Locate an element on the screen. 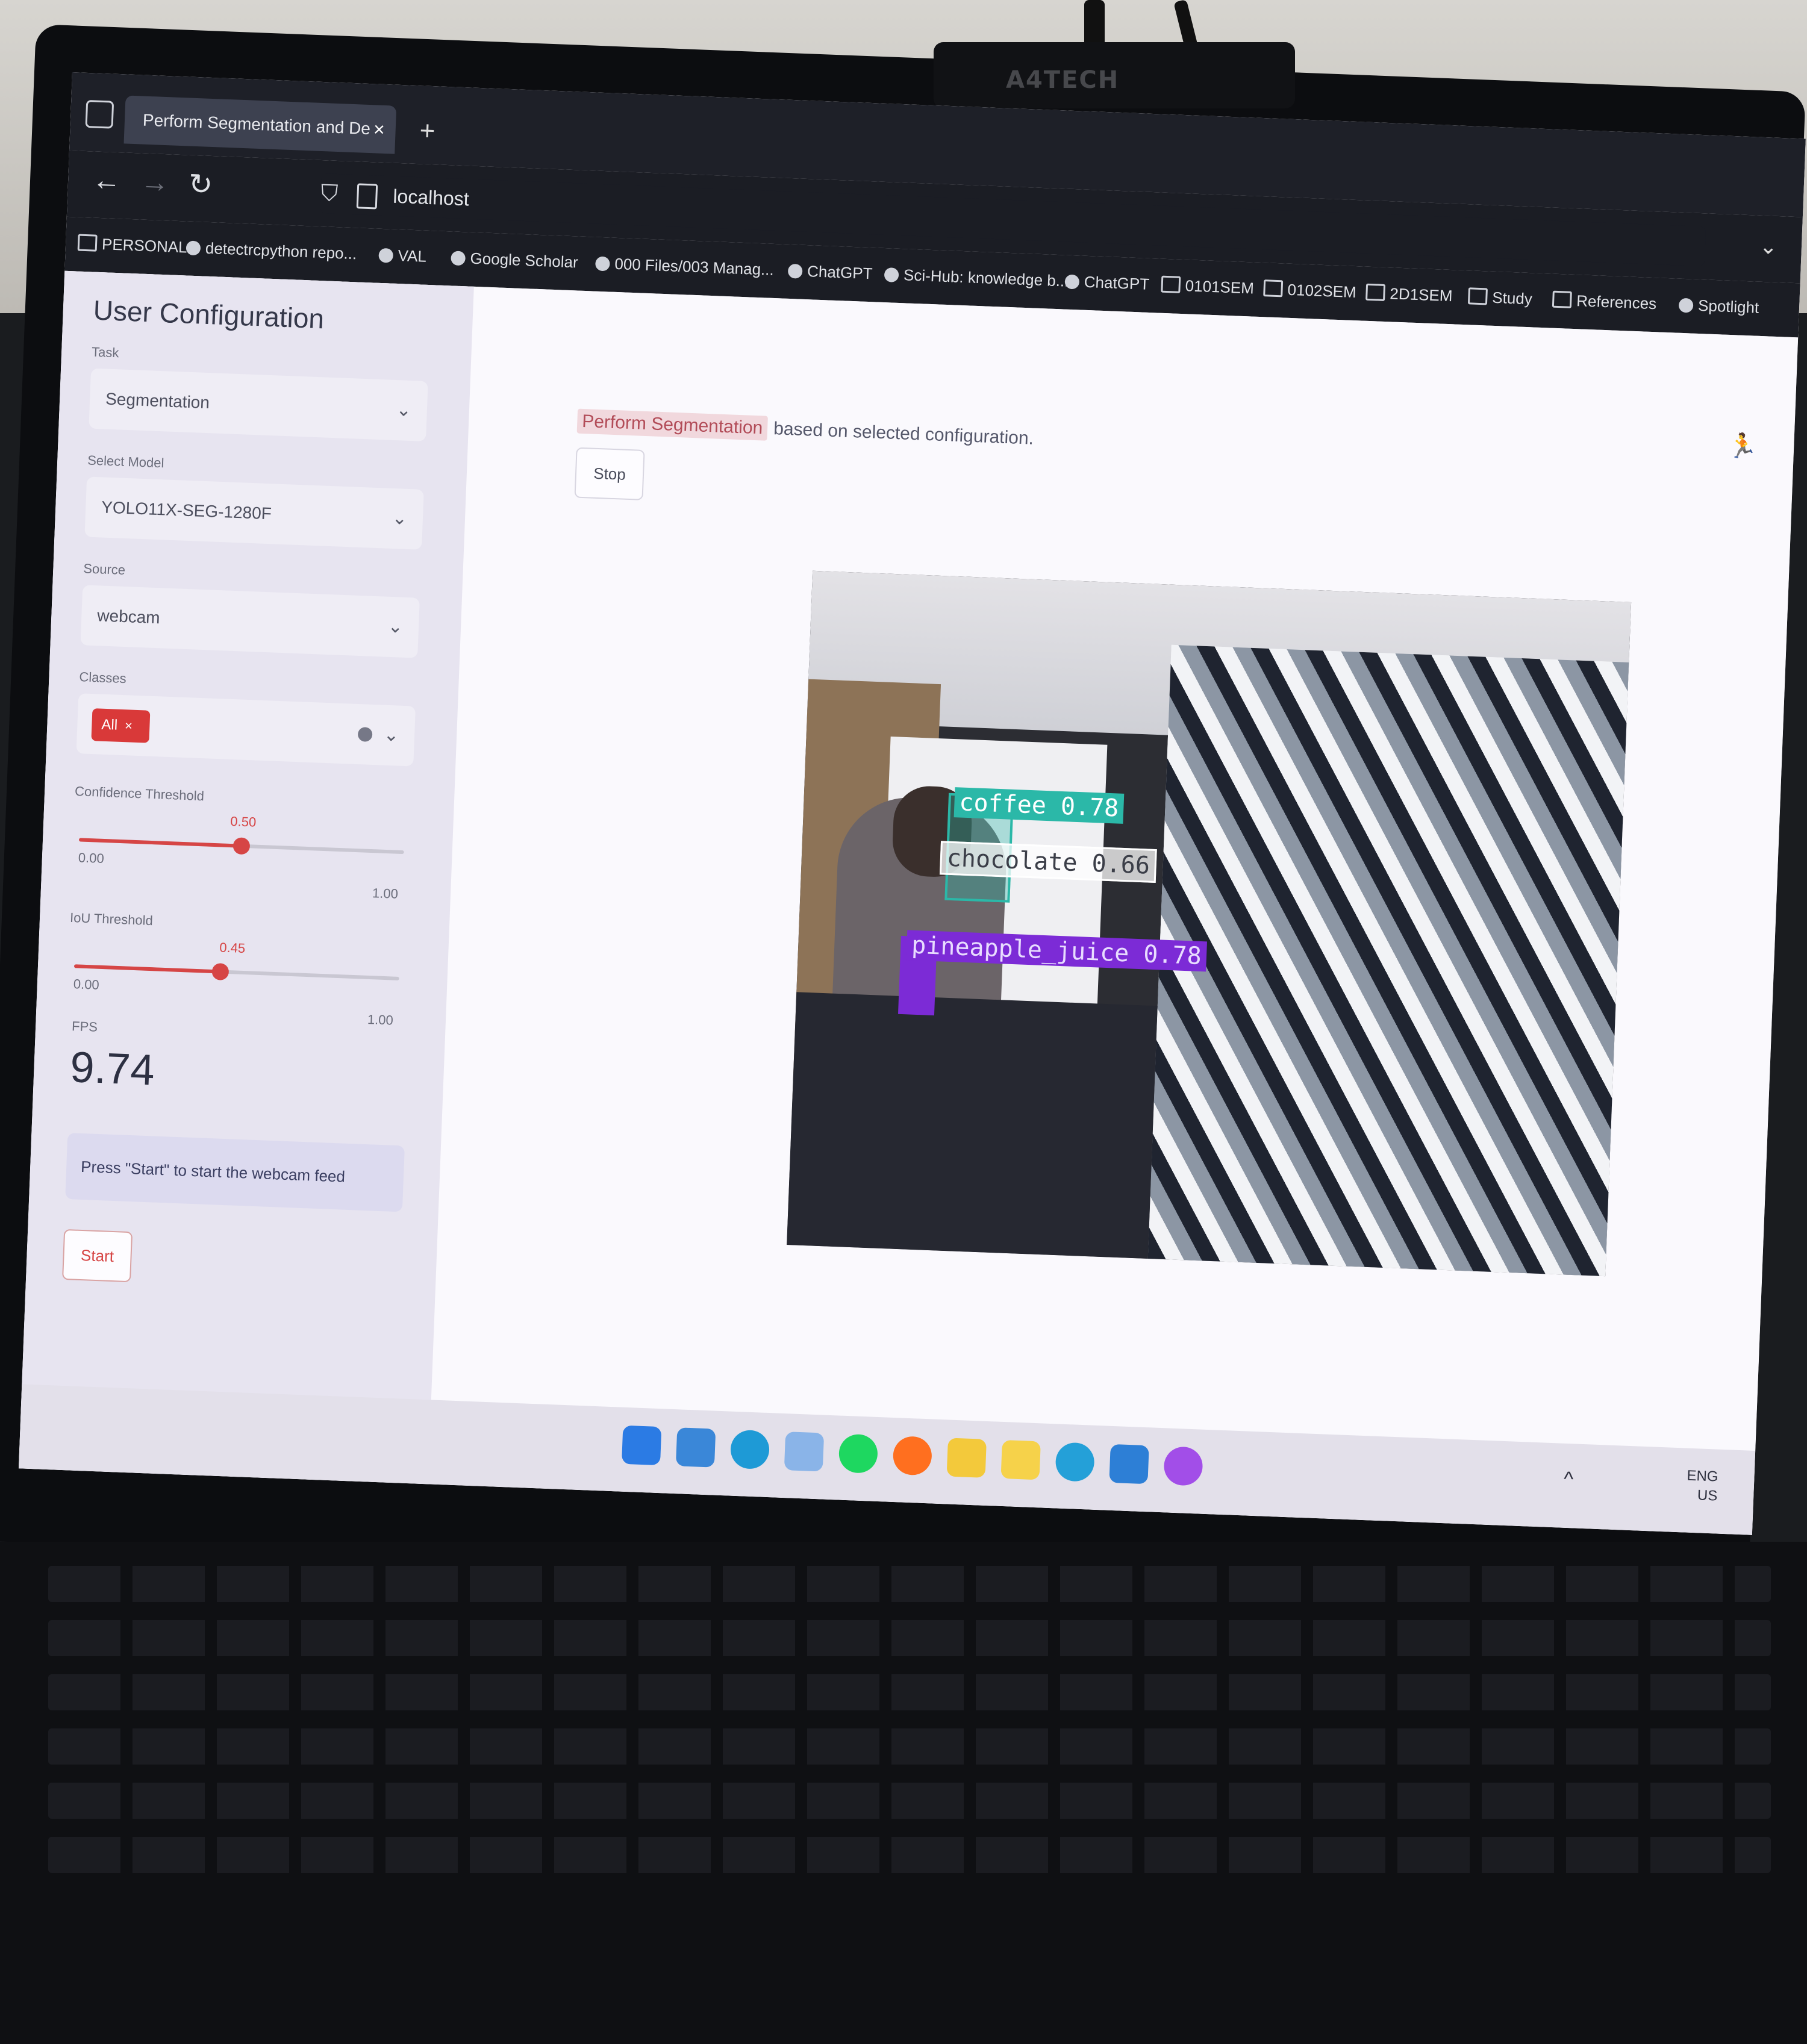  confidence-label: Confidence Threshold is located at coordinates (139, 794).